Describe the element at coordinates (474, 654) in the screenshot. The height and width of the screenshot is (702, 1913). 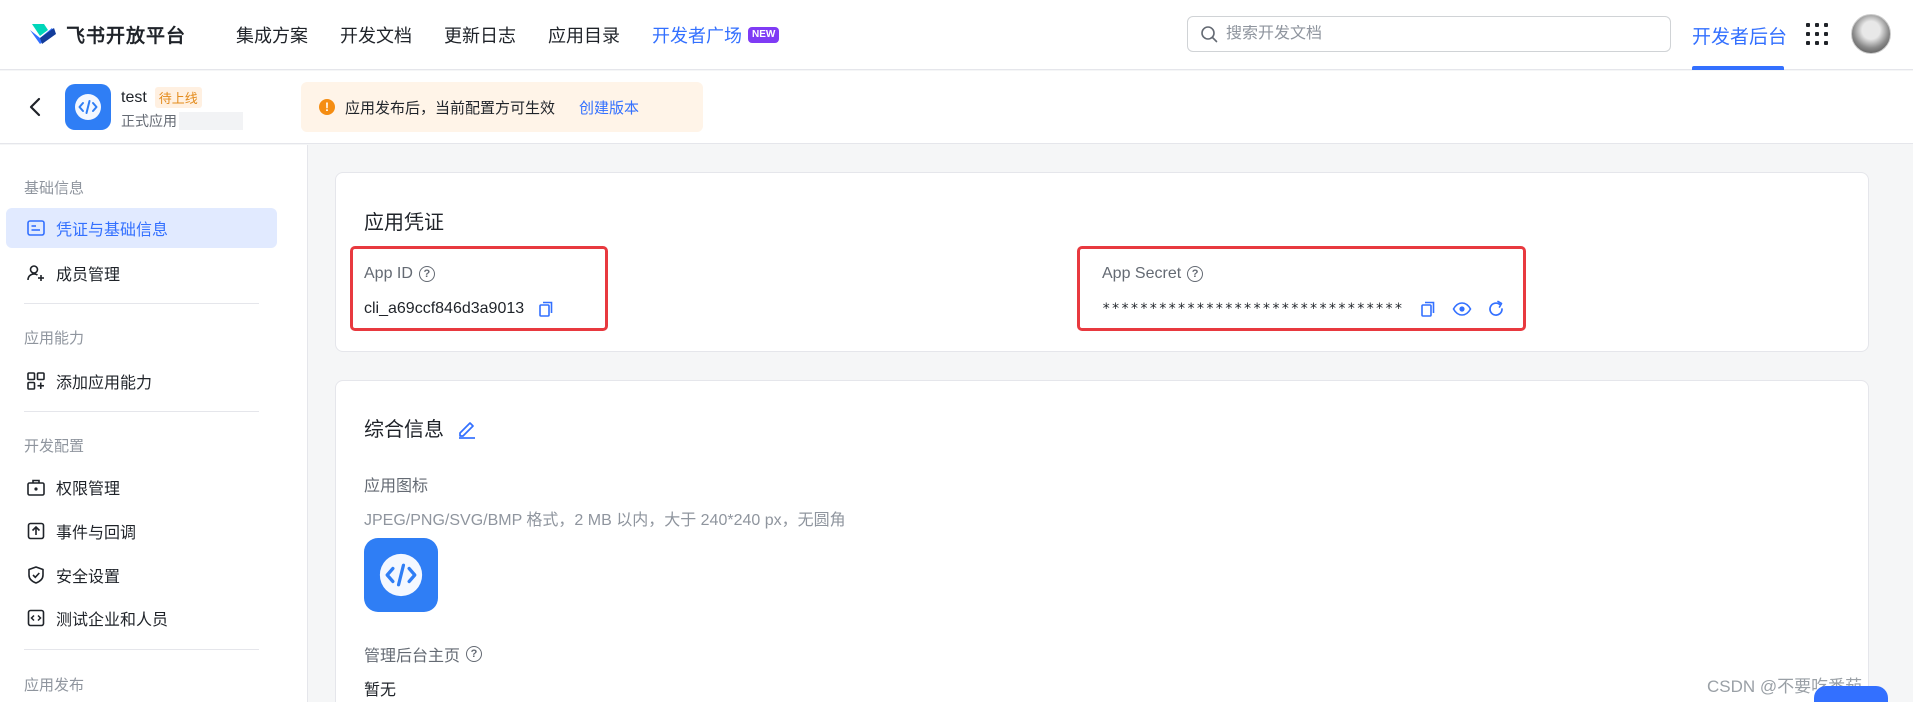
I see `help-icon: ?` at that location.